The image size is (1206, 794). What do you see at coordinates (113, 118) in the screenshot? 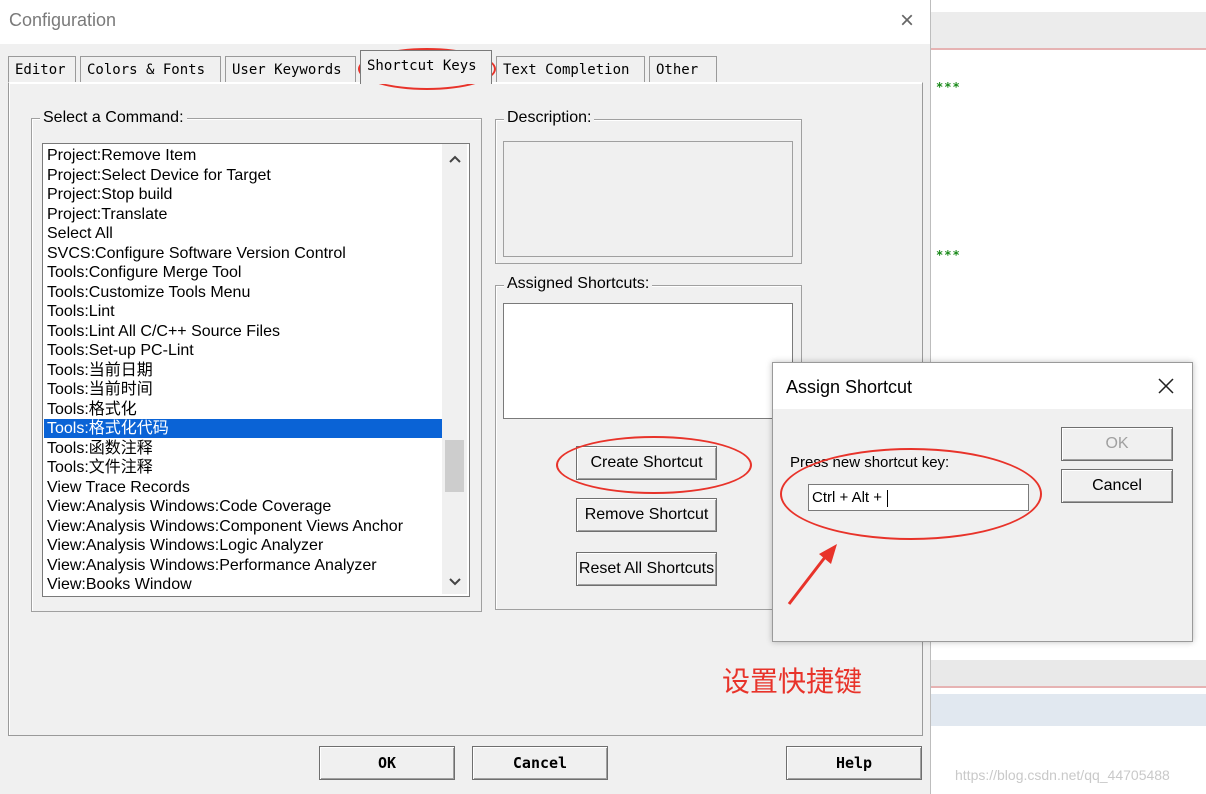
I see `select-command-label: Select a Command:` at bounding box center [113, 118].